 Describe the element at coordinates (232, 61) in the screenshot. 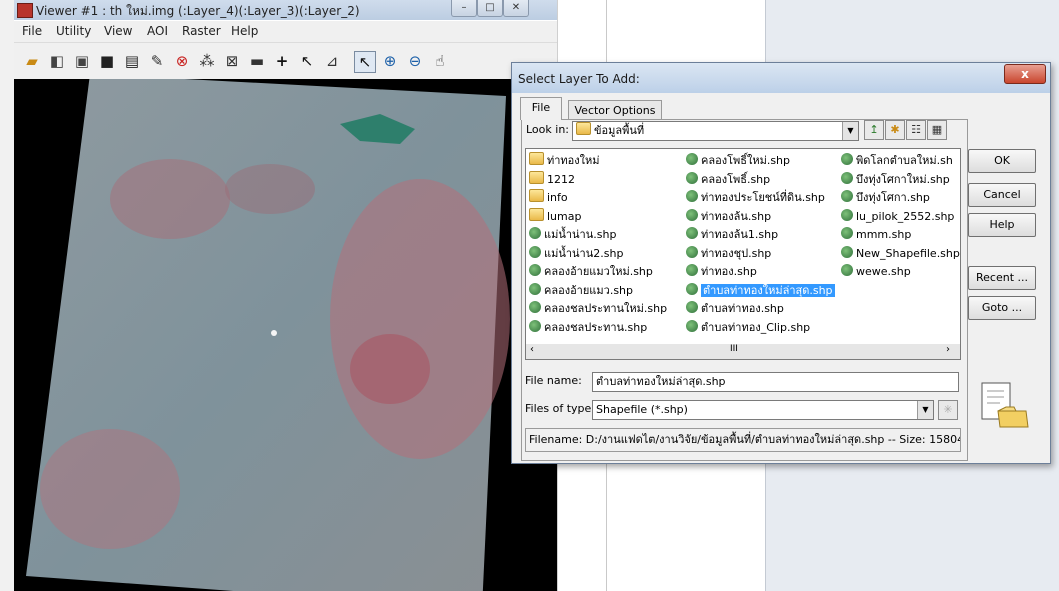

I see `pan-icon: ⊠` at that location.